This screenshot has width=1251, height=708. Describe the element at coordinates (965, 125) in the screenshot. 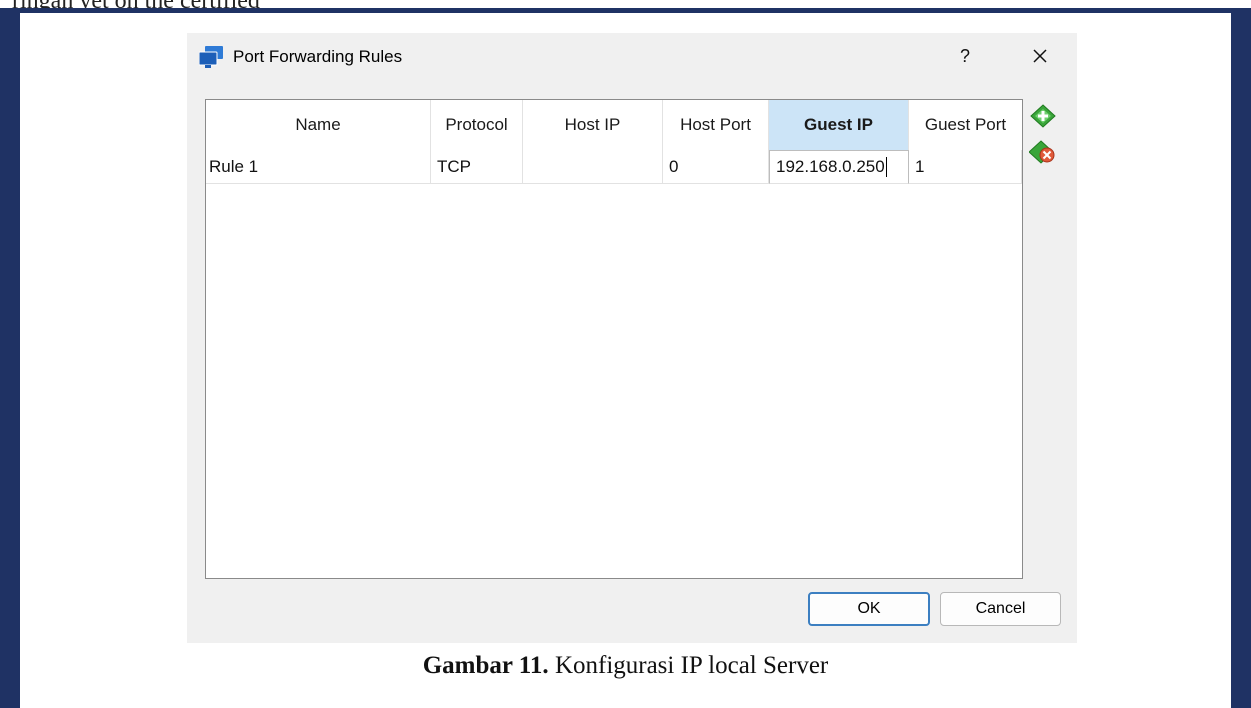

I see `column-header-guest-port: Guest Port` at that location.